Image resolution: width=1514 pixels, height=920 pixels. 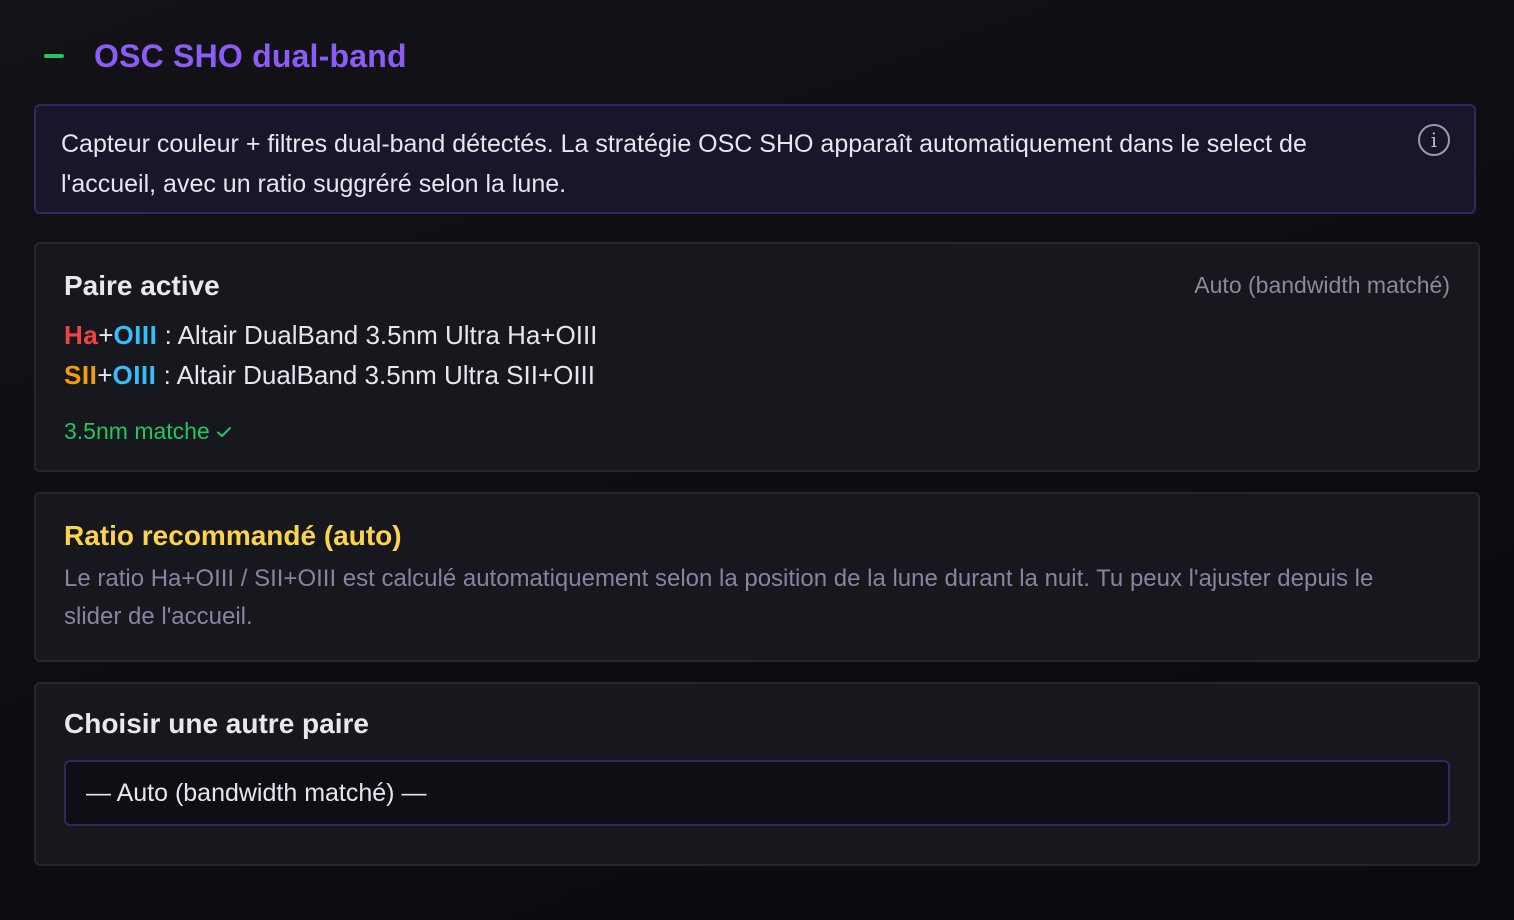 I want to click on info-icon: i, so click(x=1434, y=140).